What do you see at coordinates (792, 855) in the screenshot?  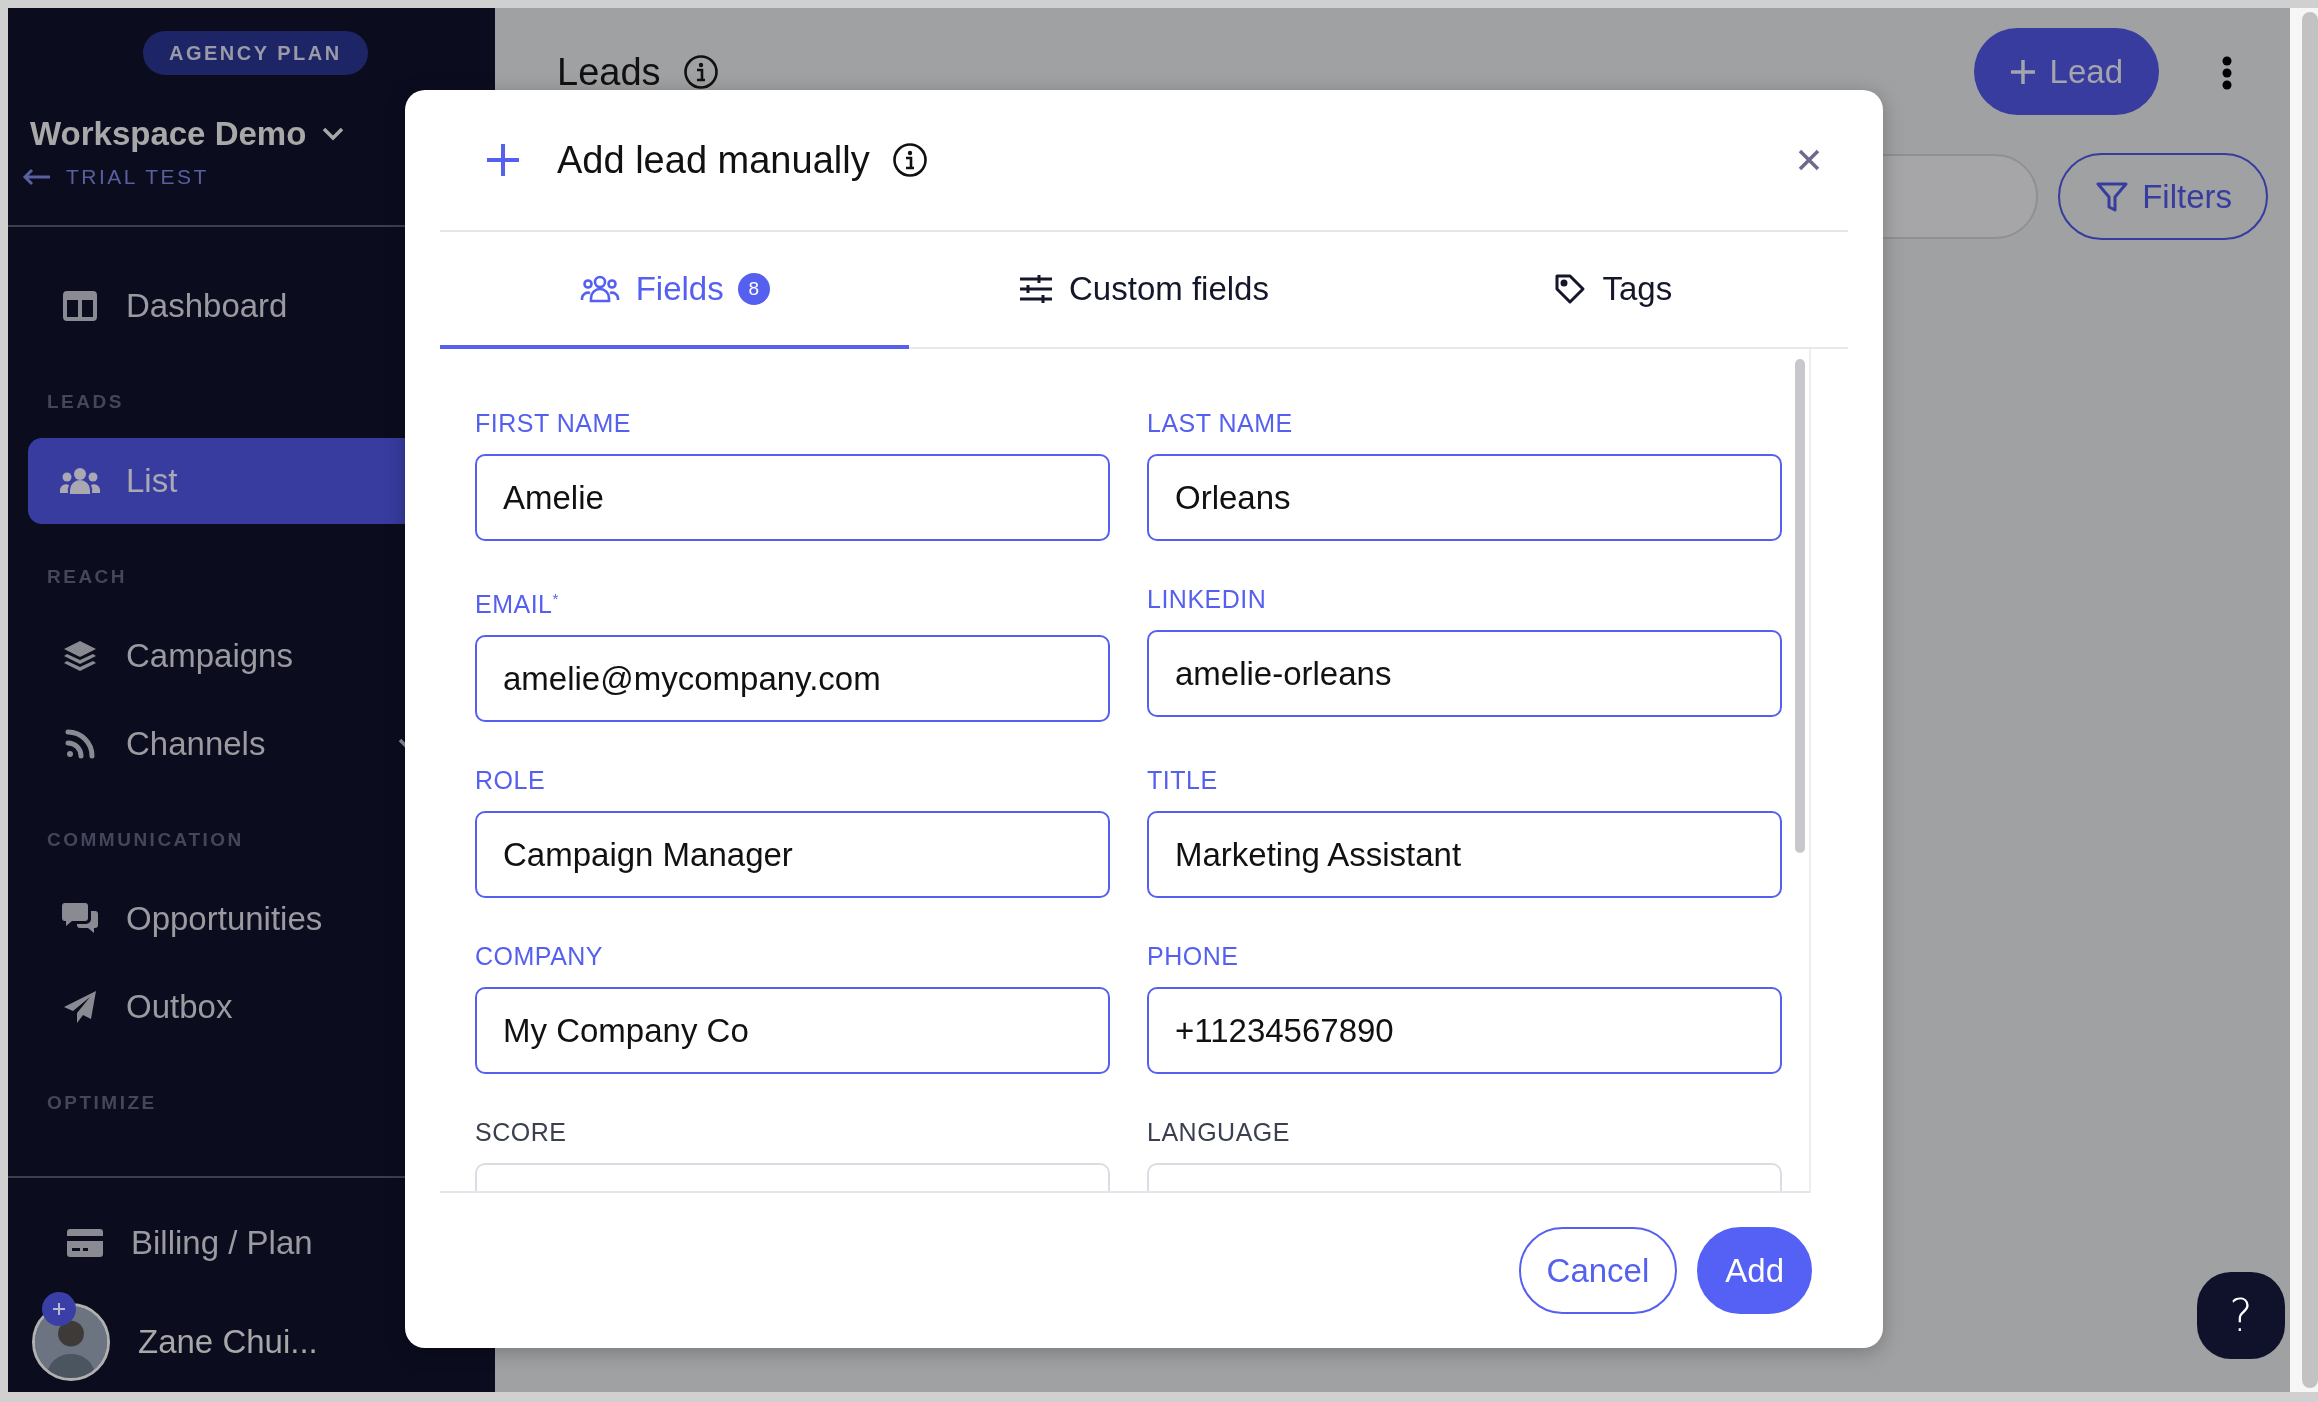 I see `input-field: Campaign Manager` at bounding box center [792, 855].